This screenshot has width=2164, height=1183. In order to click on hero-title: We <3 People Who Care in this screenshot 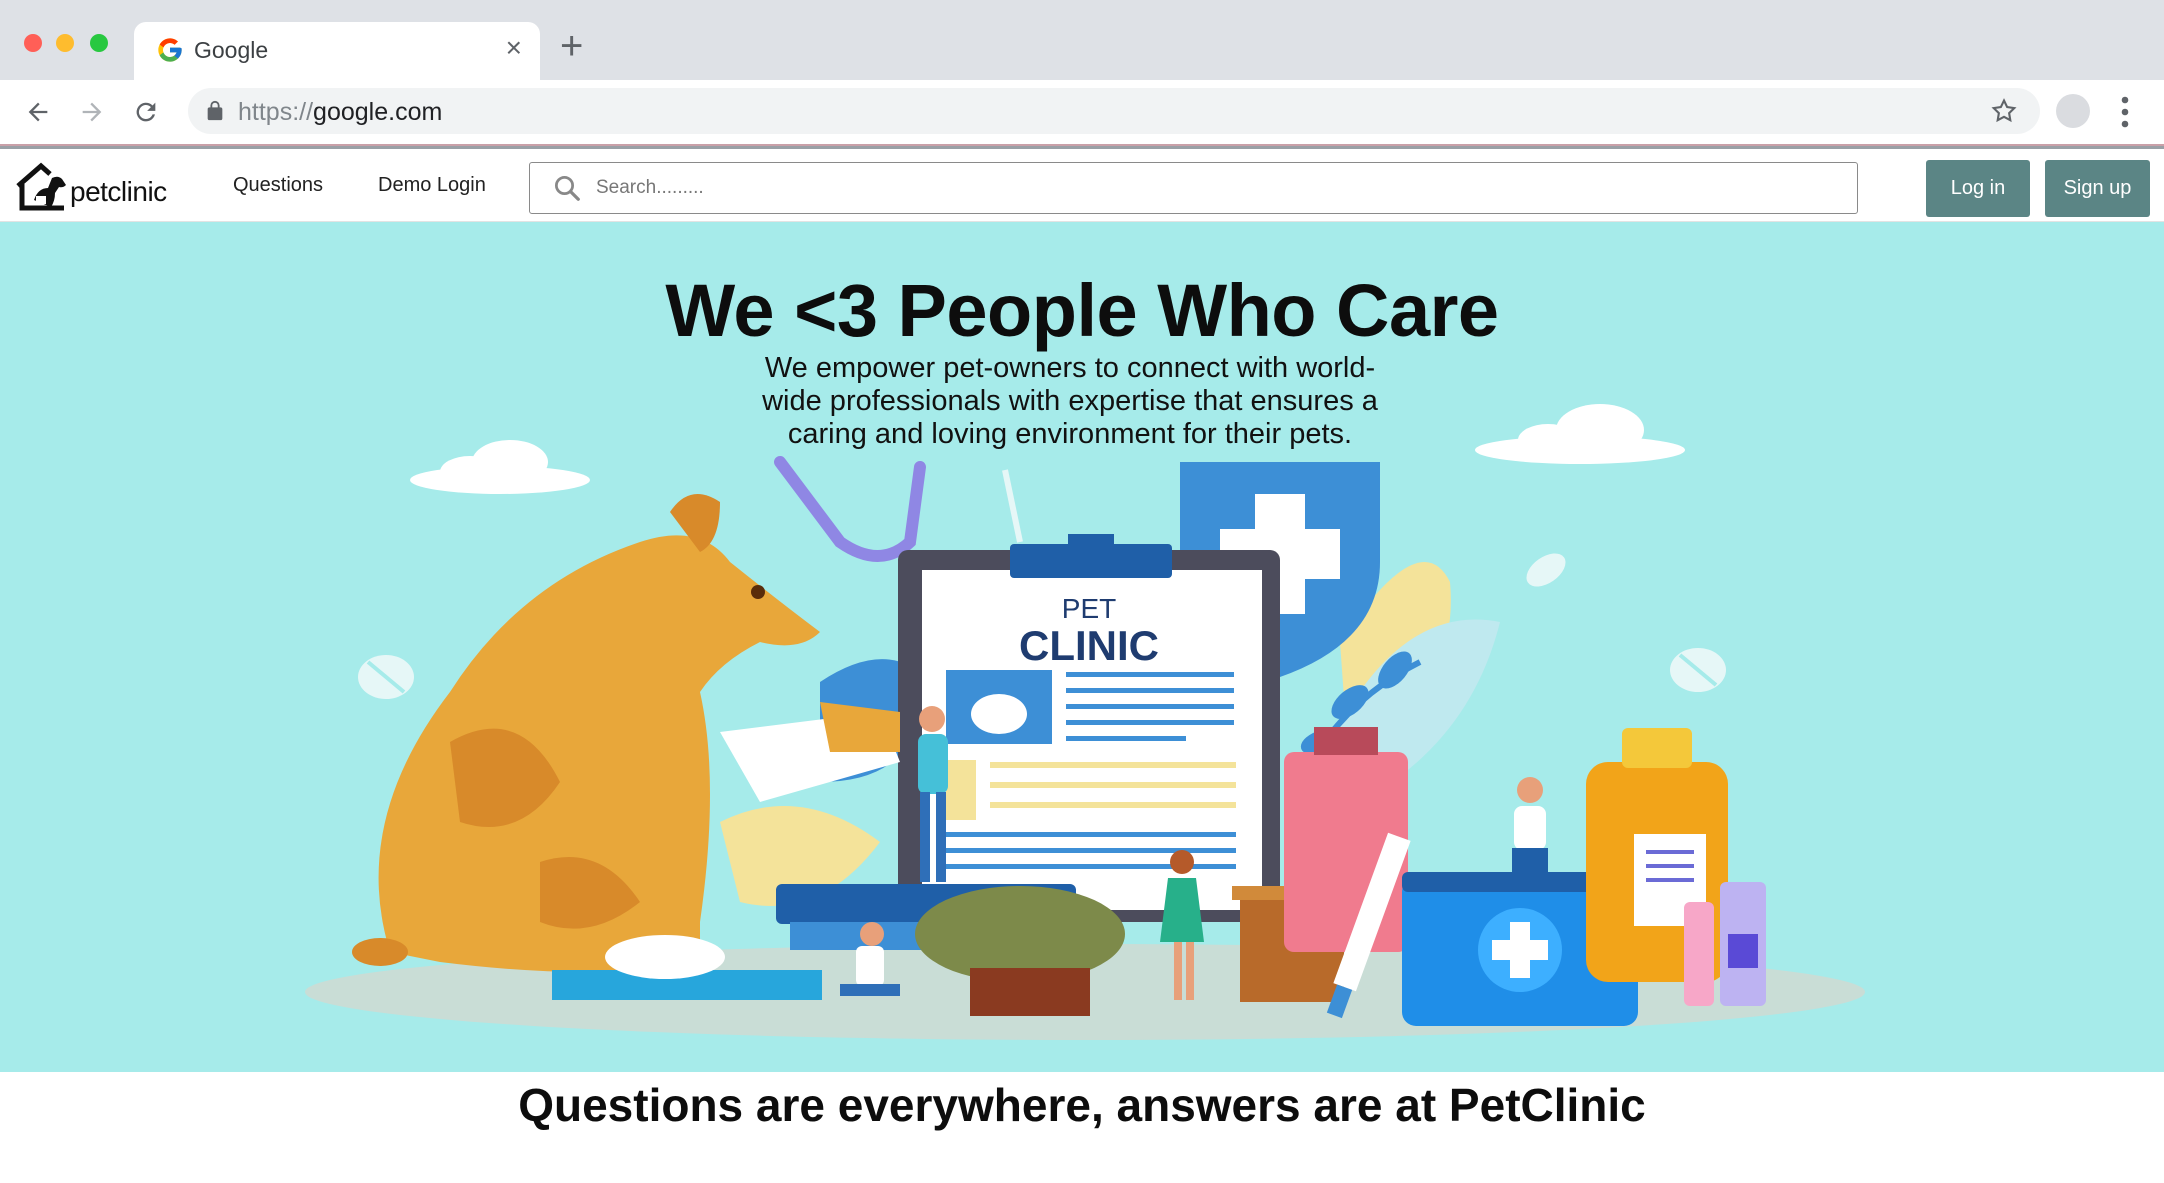, I will do `click(1082, 310)`.